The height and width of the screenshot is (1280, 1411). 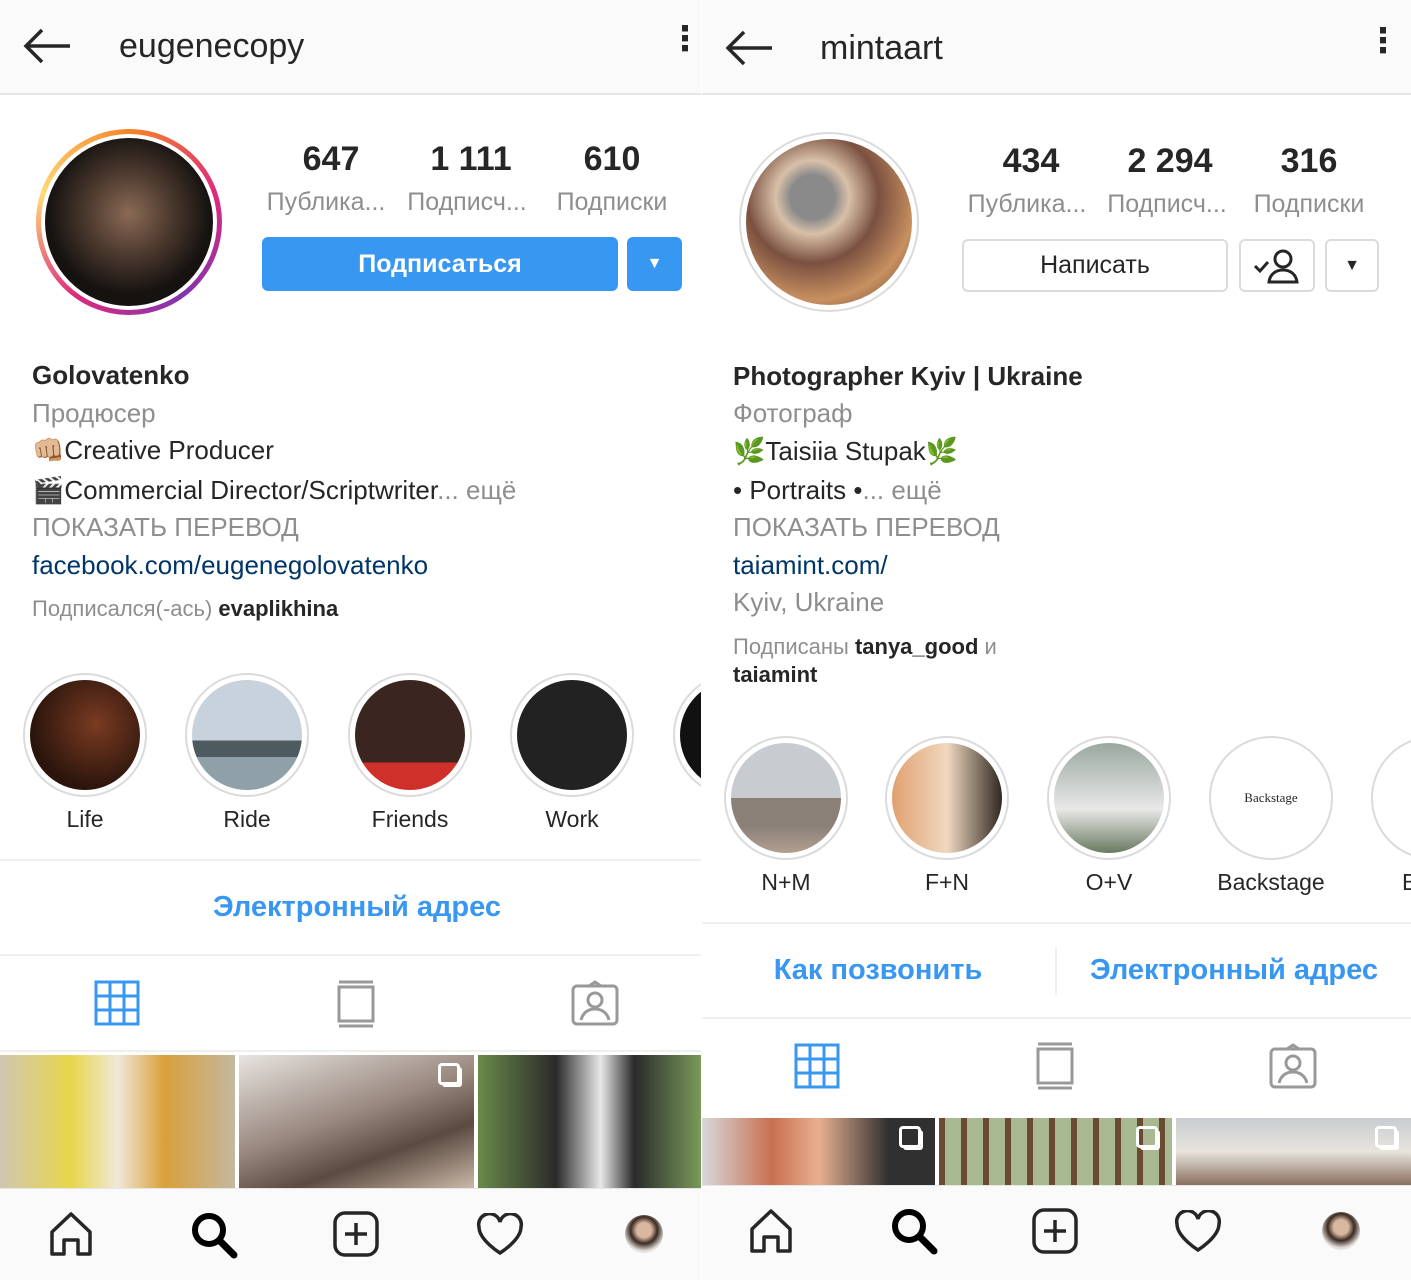 I want to click on highlight-label: O+V, so click(x=1109, y=882).